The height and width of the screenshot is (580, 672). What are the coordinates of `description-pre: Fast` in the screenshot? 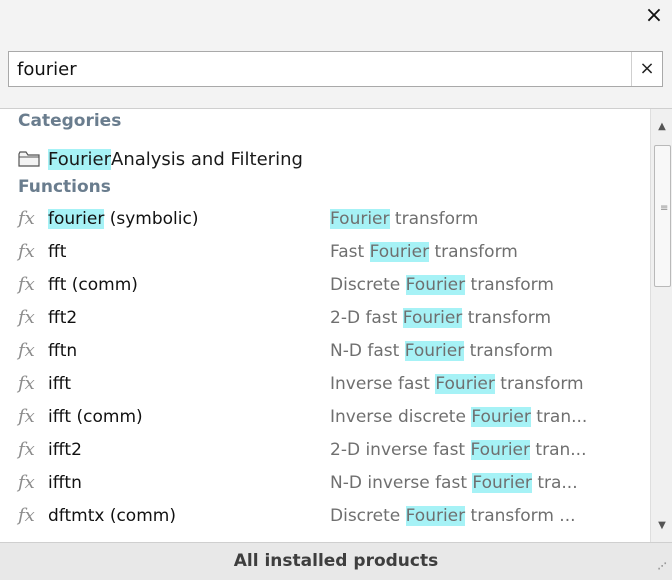 It's located at (350, 251).